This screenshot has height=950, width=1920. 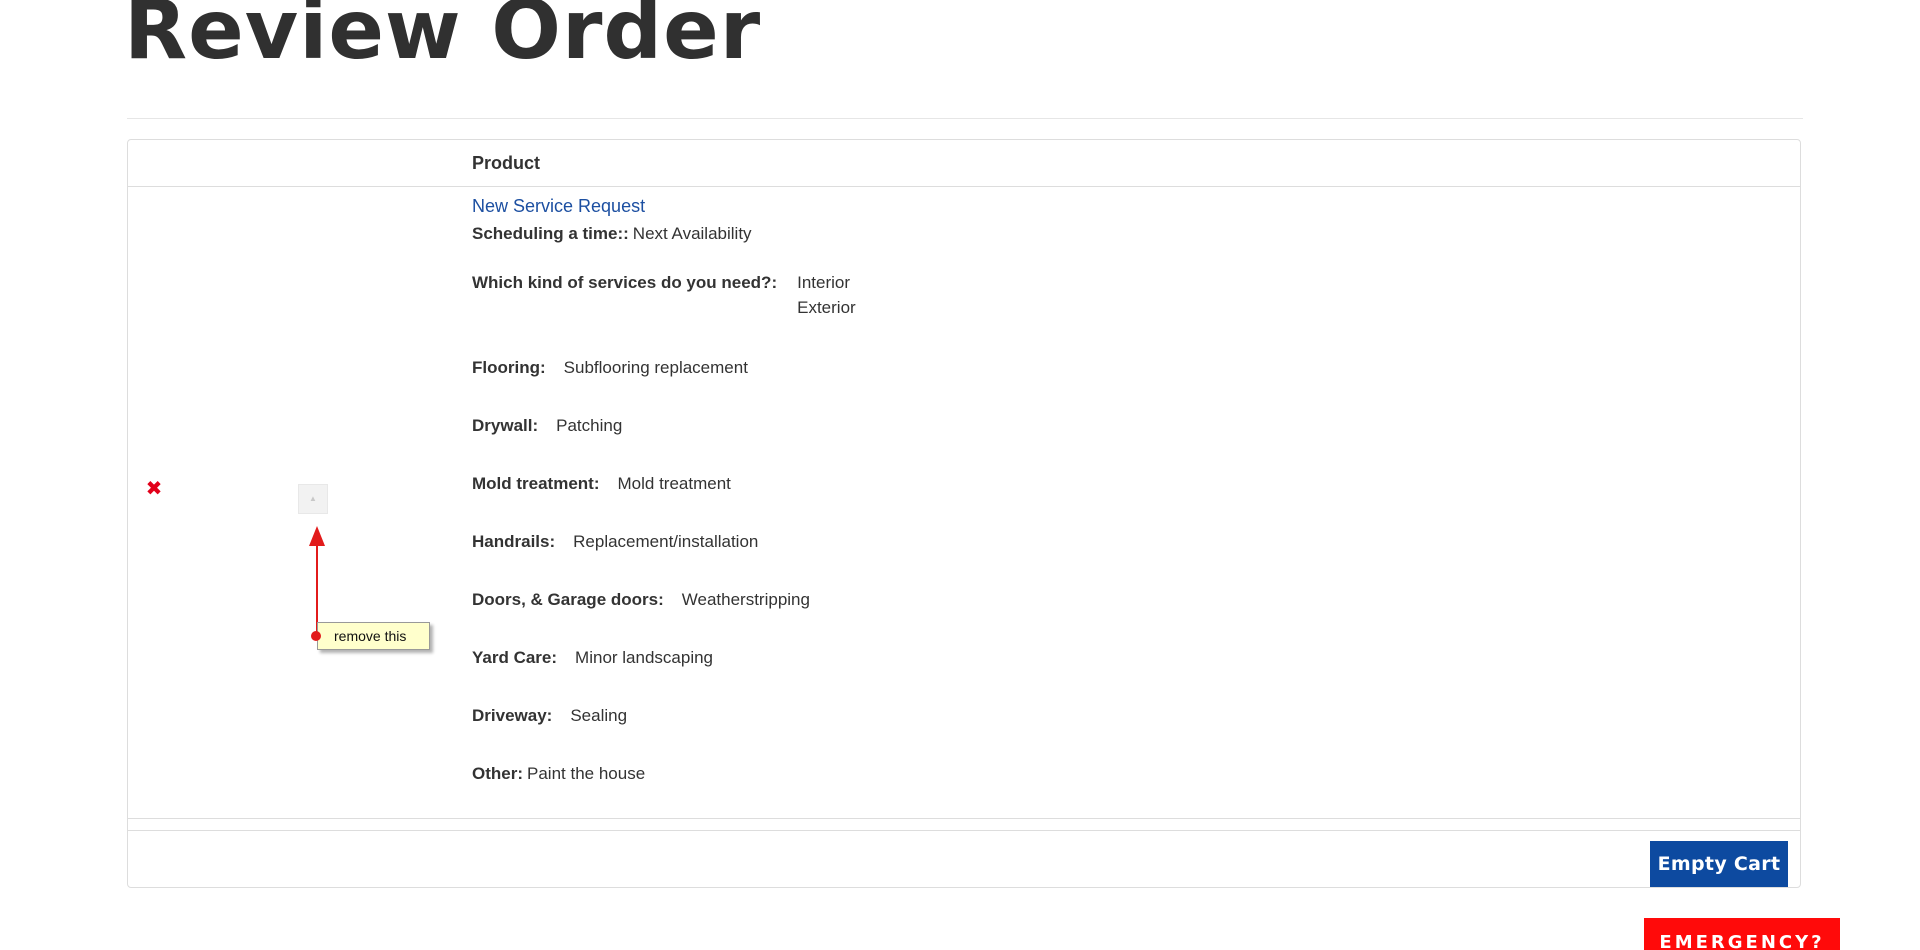 What do you see at coordinates (964, 818) in the screenshot?
I see `row-divider` at bounding box center [964, 818].